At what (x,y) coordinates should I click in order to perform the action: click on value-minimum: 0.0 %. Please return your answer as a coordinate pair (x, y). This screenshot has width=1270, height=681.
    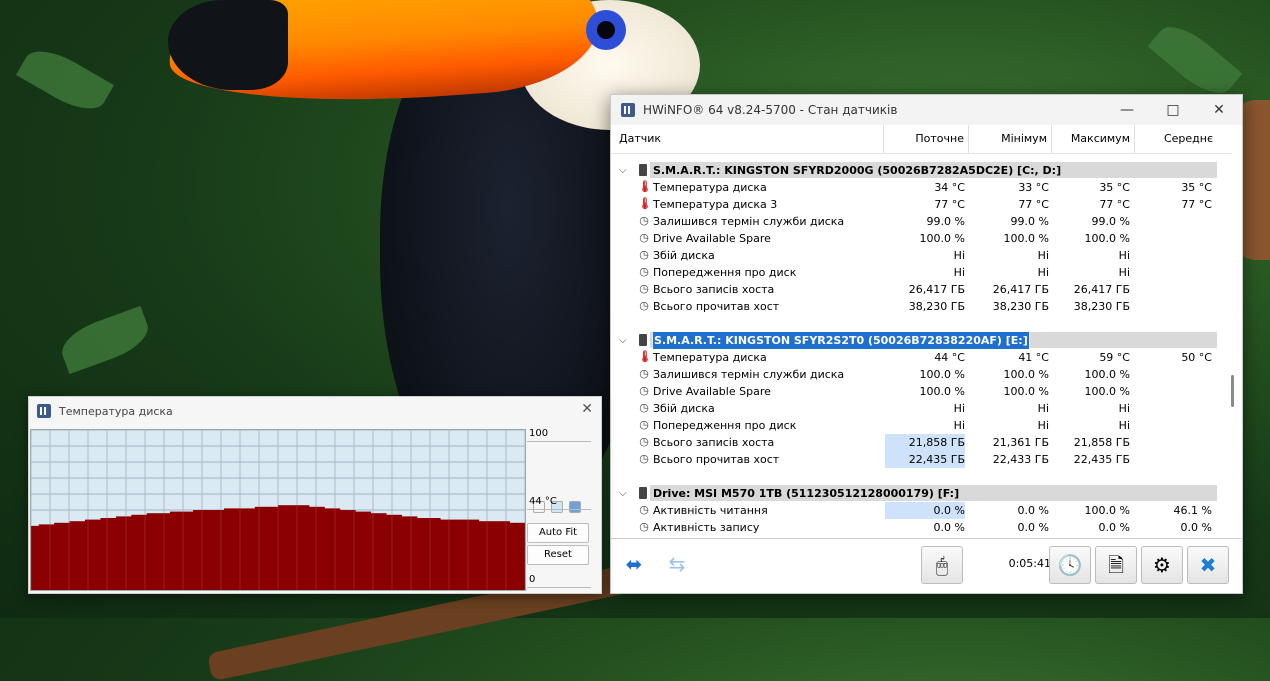
    Looking at the image, I should click on (1033, 510).